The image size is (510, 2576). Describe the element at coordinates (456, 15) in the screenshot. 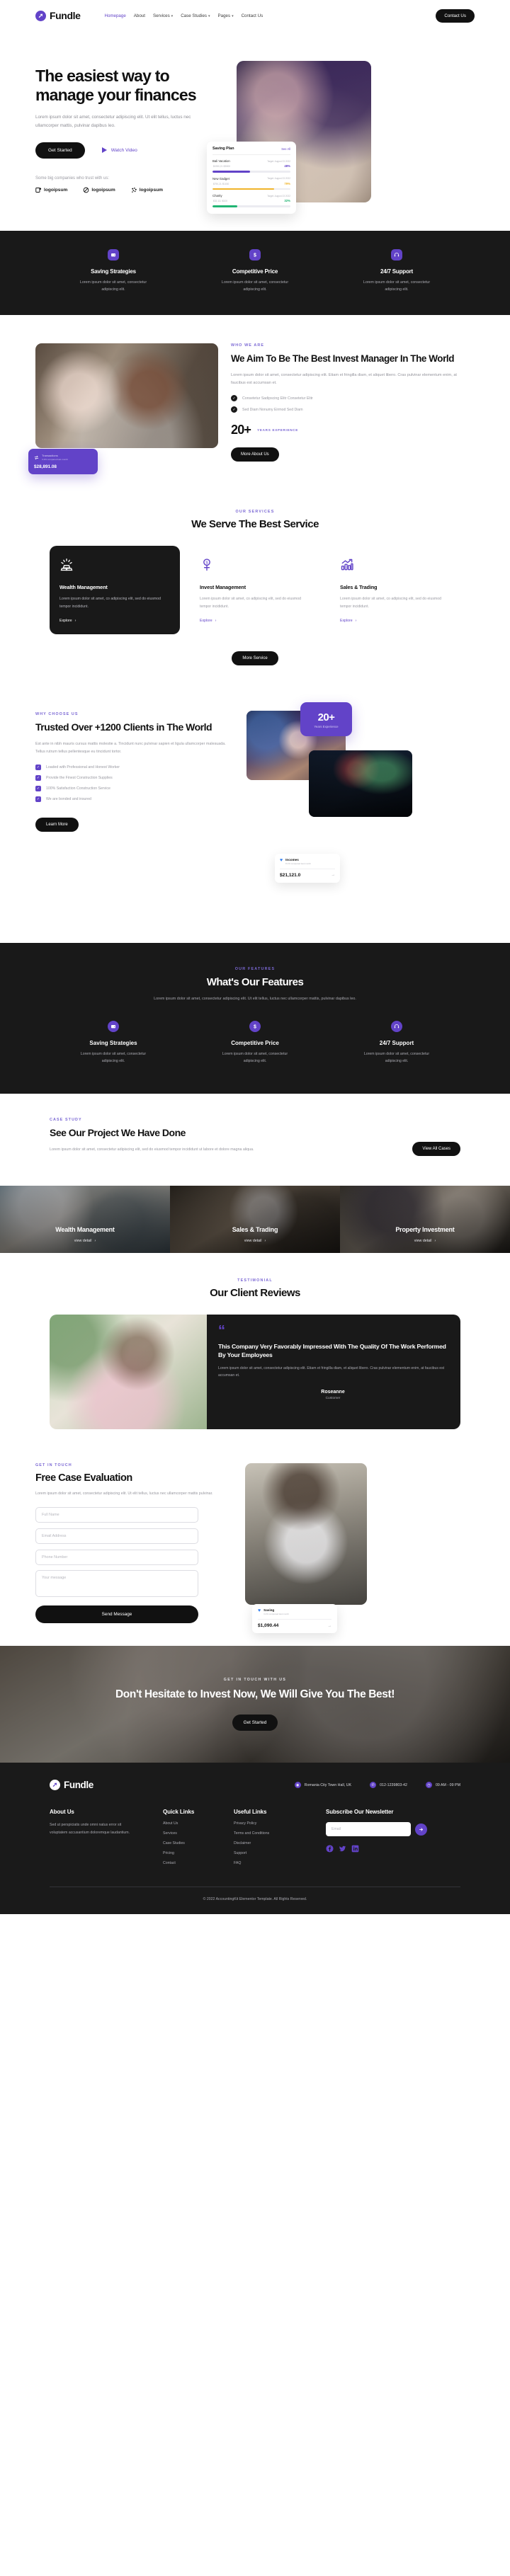

I see `header-contact-button: Contact Us` at that location.